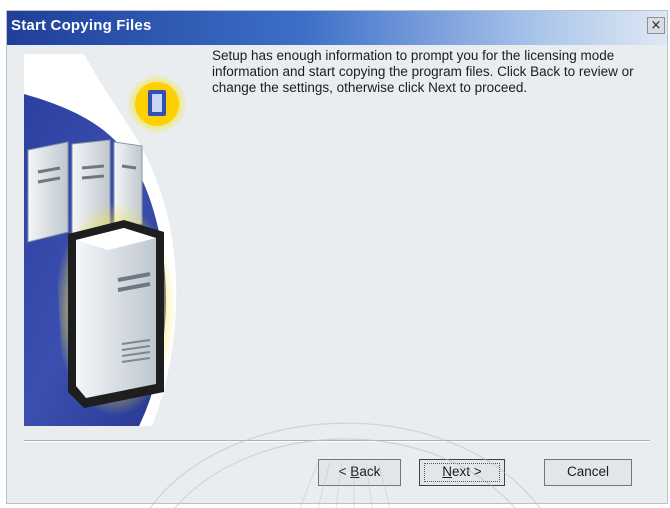  I want to click on back-label-prefix: <, so click(344, 471).